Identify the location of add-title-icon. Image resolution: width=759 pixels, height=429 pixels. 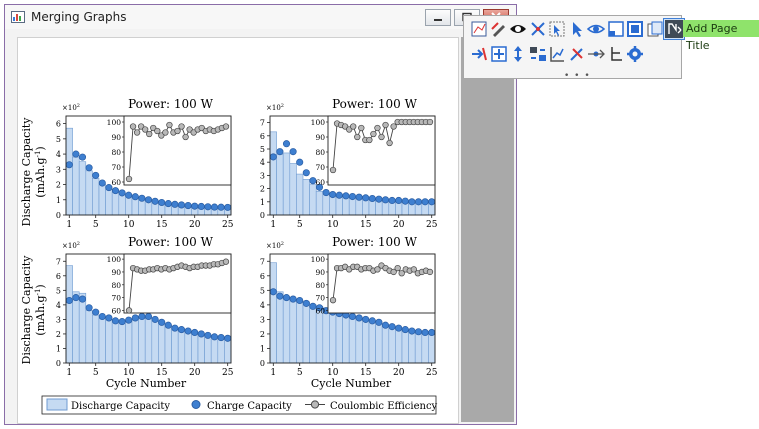
(674, 29).